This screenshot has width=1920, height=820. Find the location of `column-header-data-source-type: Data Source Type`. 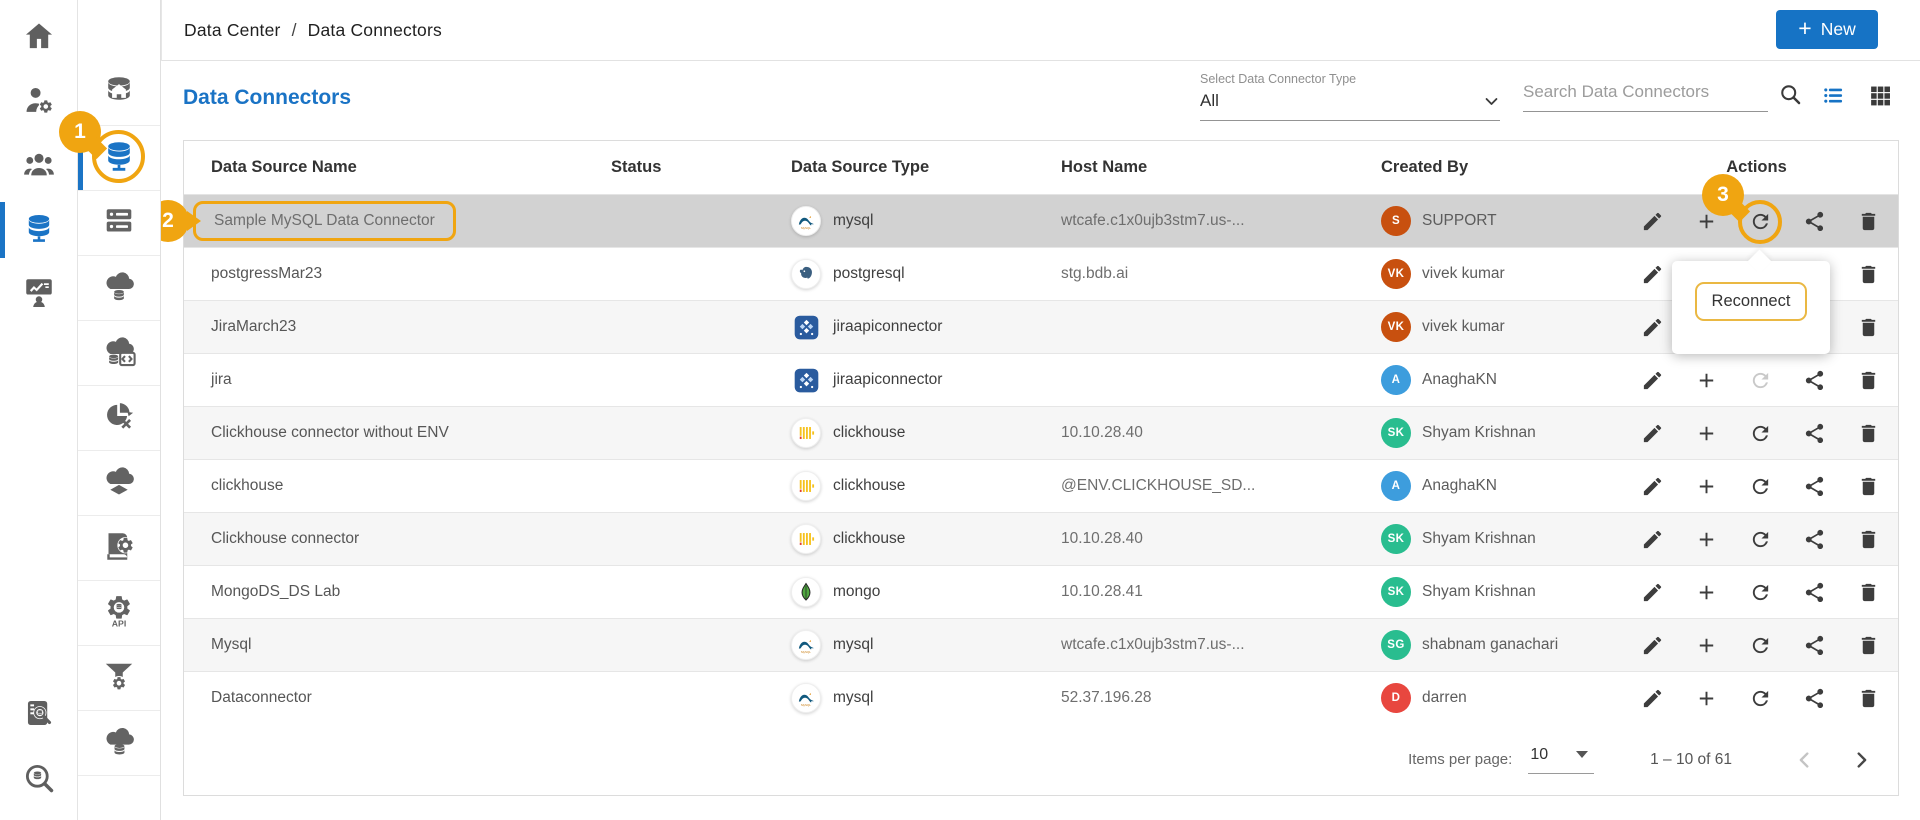

column-header-data-source-type: Data Source Type is located at coordinates (926, 167).